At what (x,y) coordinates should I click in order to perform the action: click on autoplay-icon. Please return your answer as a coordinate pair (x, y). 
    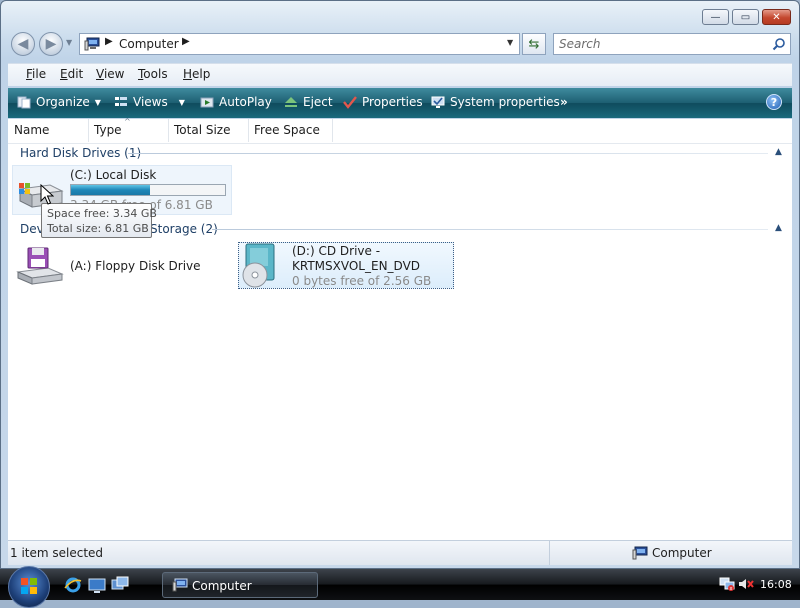
    Looking at the image, I should click on (207, 102).